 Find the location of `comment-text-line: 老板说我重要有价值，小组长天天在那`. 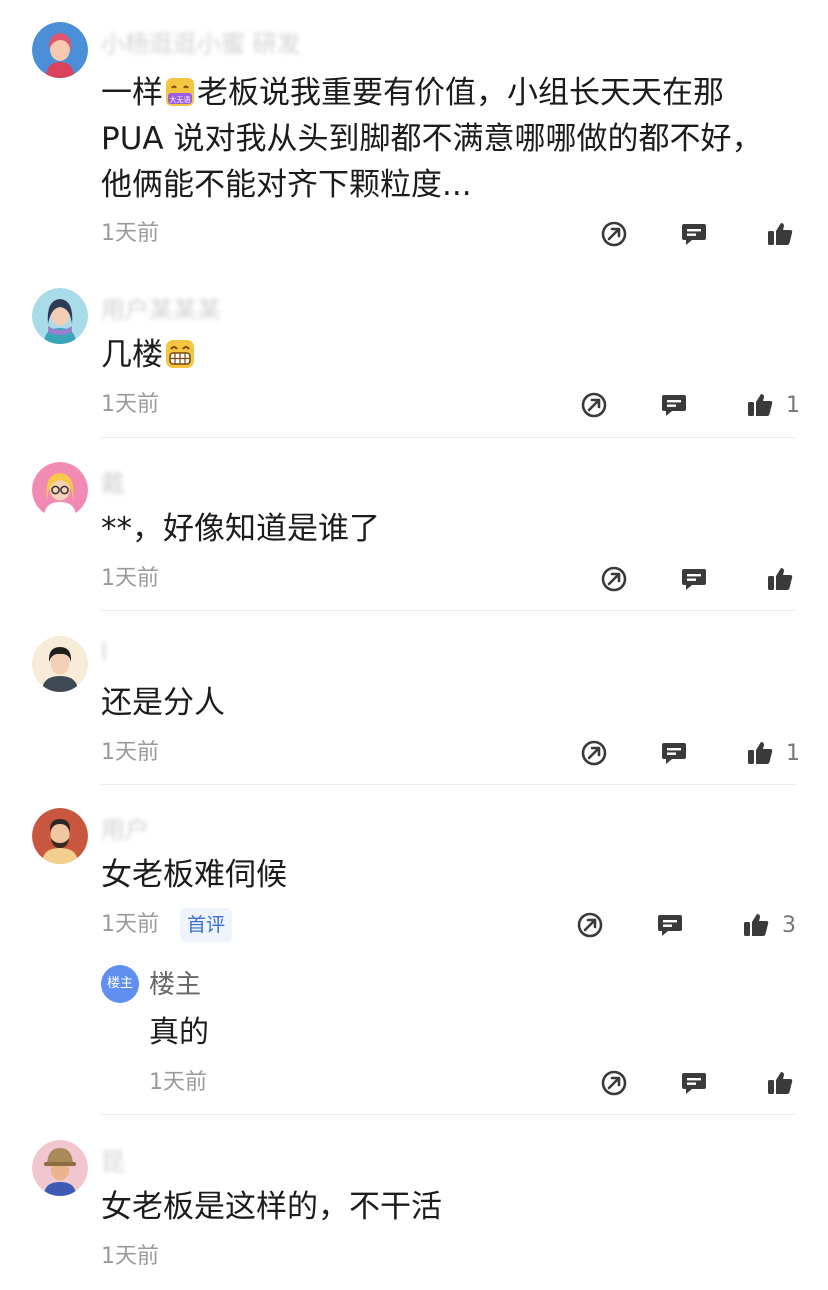

comment-text-line: 老板说我重要有价值，小组长天天在那 is located at coordinates (460, 93).